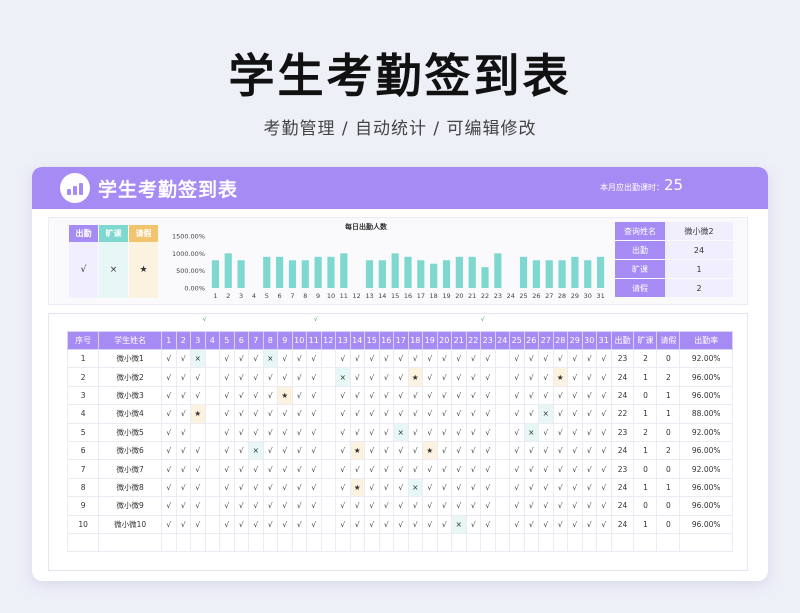  Describe the element at coordinates (130, 469) in the screenshot. I see `student-name: 微小微7` at that location.